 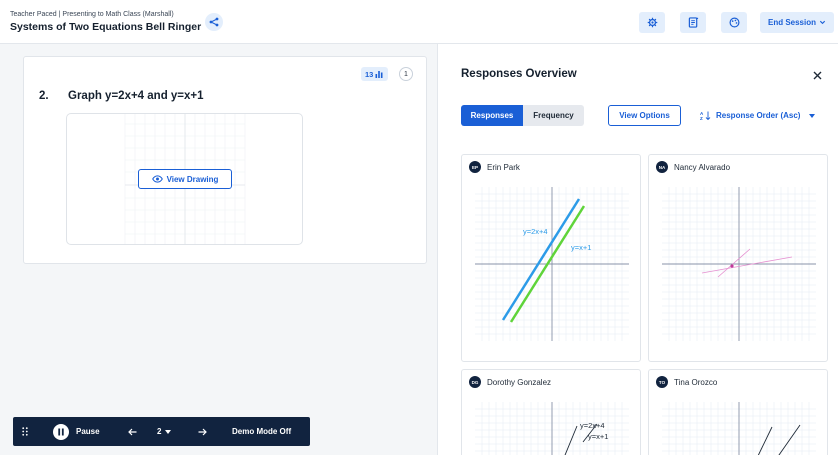 What do you see at coordinates (492, 115) in the screenshot?
I see `tab-responses: Responses` at bounding box center [492, 115].